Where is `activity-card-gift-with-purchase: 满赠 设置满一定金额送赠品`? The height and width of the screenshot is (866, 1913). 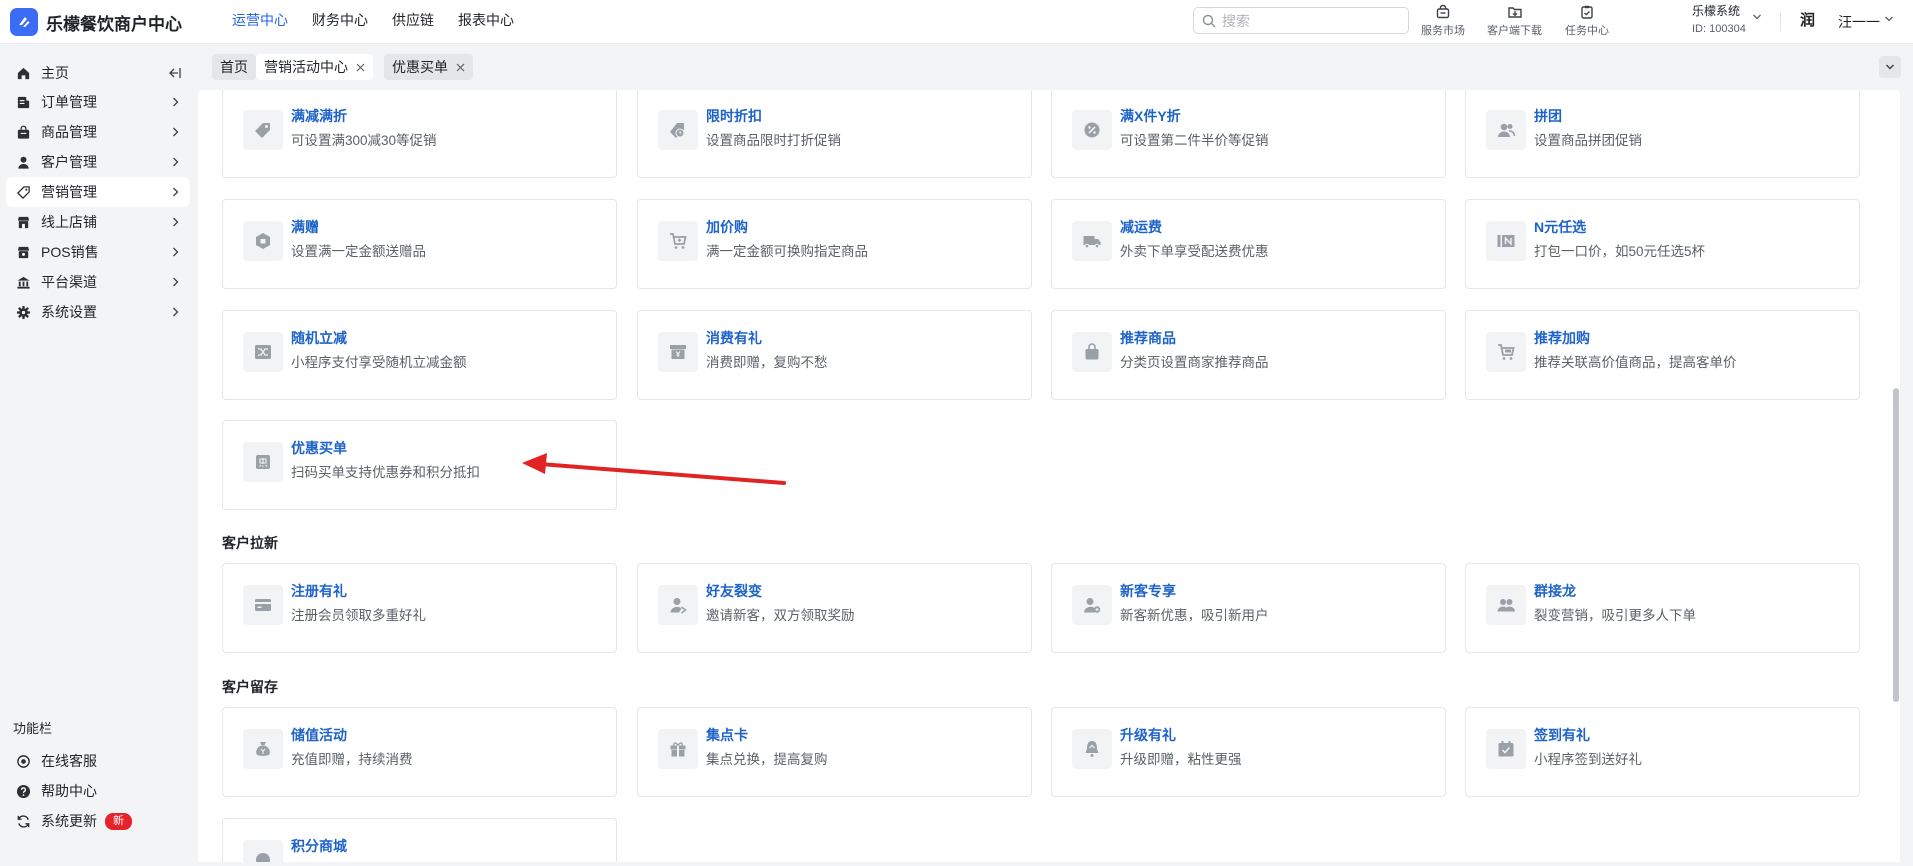 activity-card-gift-with-purchase: 满赠 设置满一定金额送赠品 is located at coordinates (419, 244).